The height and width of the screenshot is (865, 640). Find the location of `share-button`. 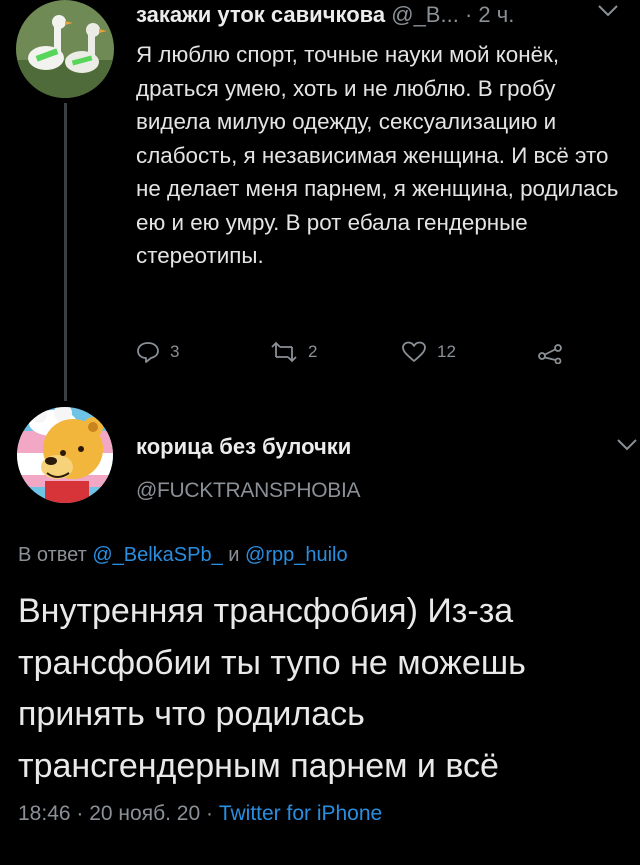

share-button is located at coordinates (555, 352).